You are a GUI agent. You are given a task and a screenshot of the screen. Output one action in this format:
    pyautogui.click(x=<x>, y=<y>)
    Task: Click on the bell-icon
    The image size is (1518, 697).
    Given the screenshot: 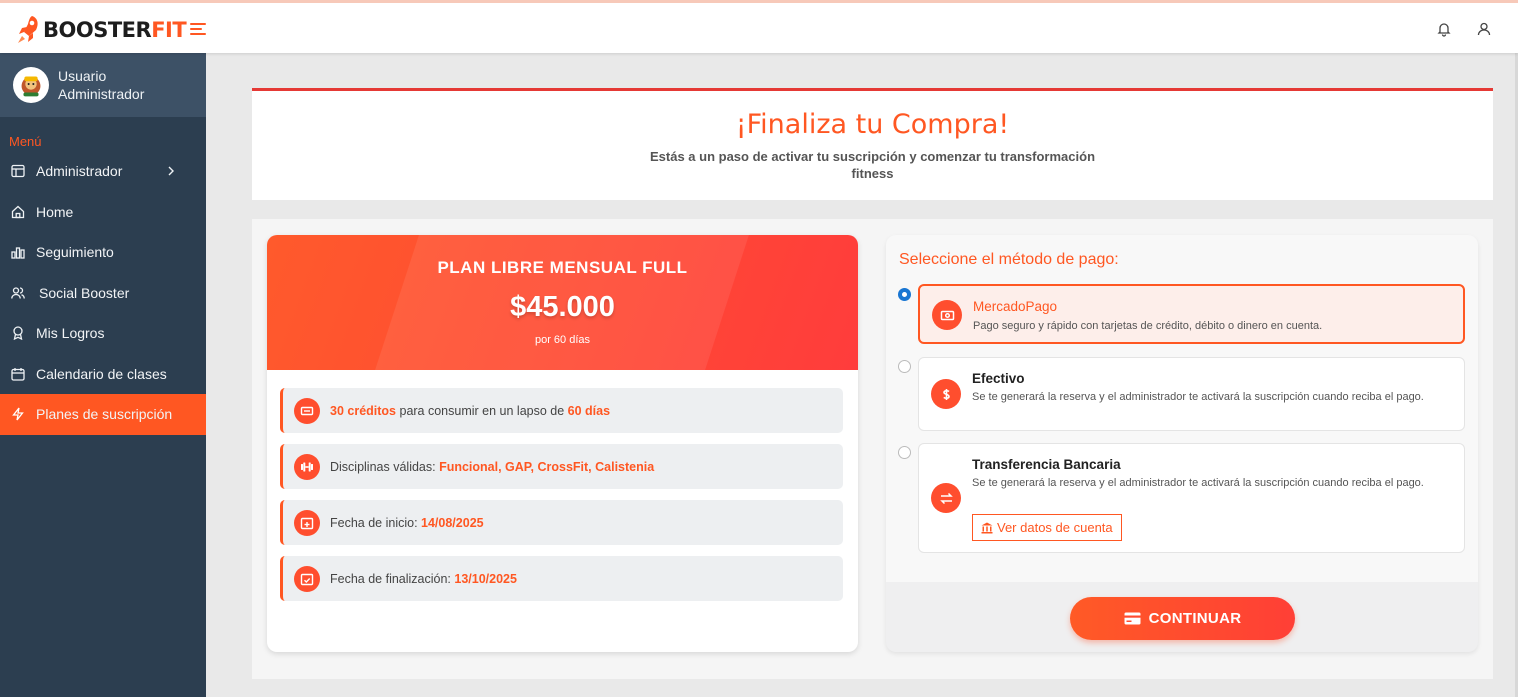 What is the action you would take?
    pyautogui.click(x=1444, y=29)
    